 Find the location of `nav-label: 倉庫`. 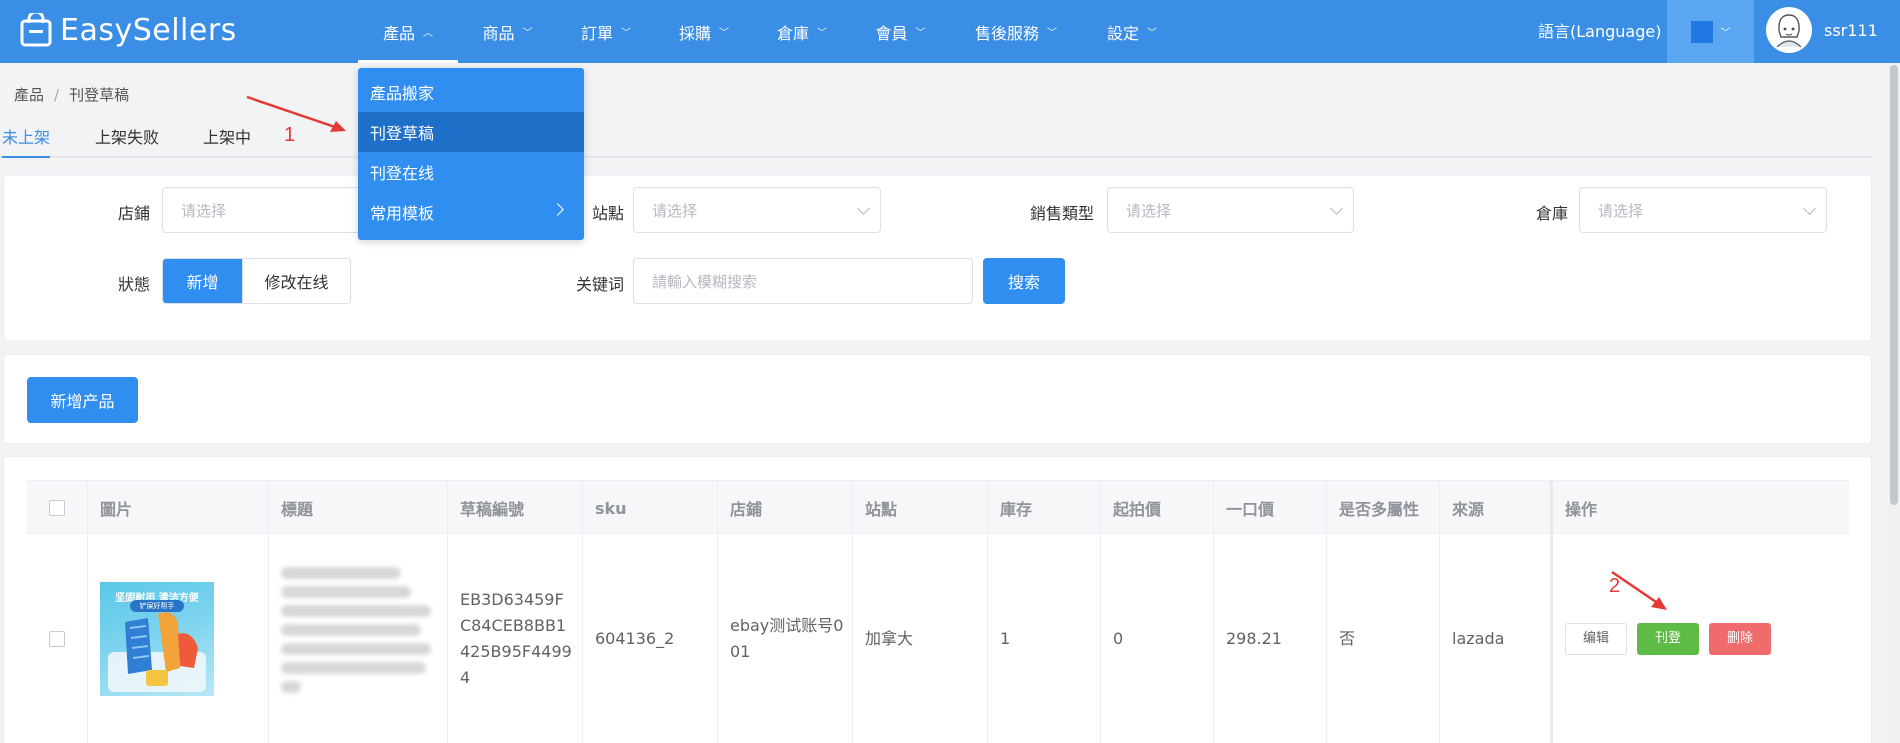

nav-label: 倉庫 is located at coordinates (792, 33).